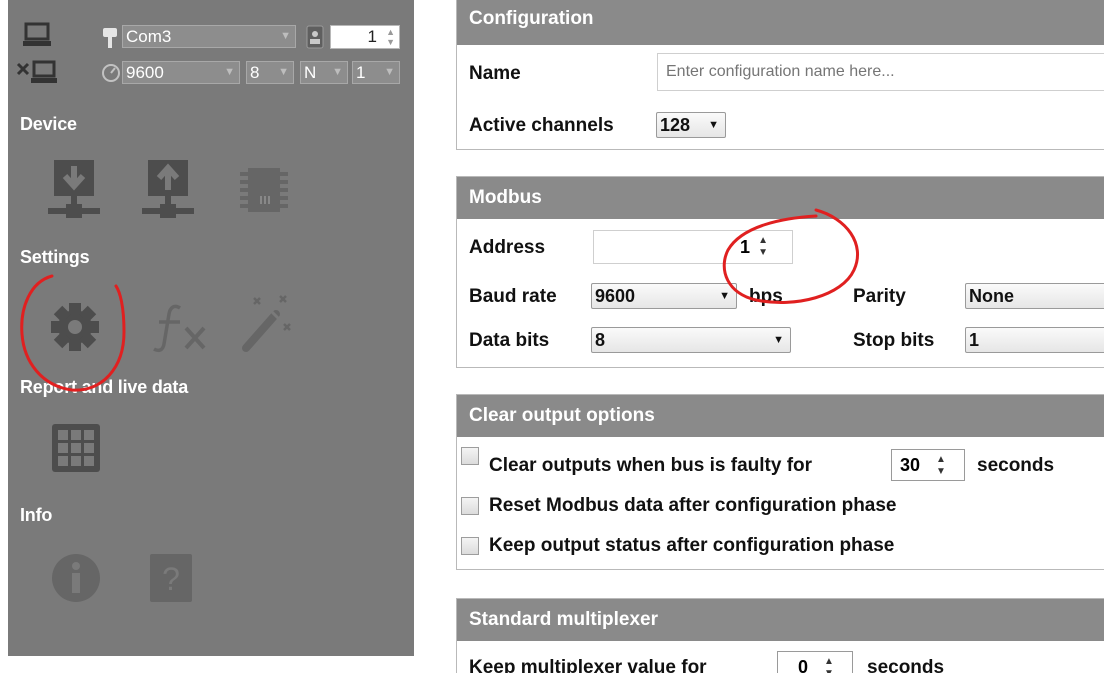 The height and width of the screenshot is (673, 1104). Describe the element at coordinates (509, 340) in the screenshot. I see `data-bits-label: Data bits` at that location.